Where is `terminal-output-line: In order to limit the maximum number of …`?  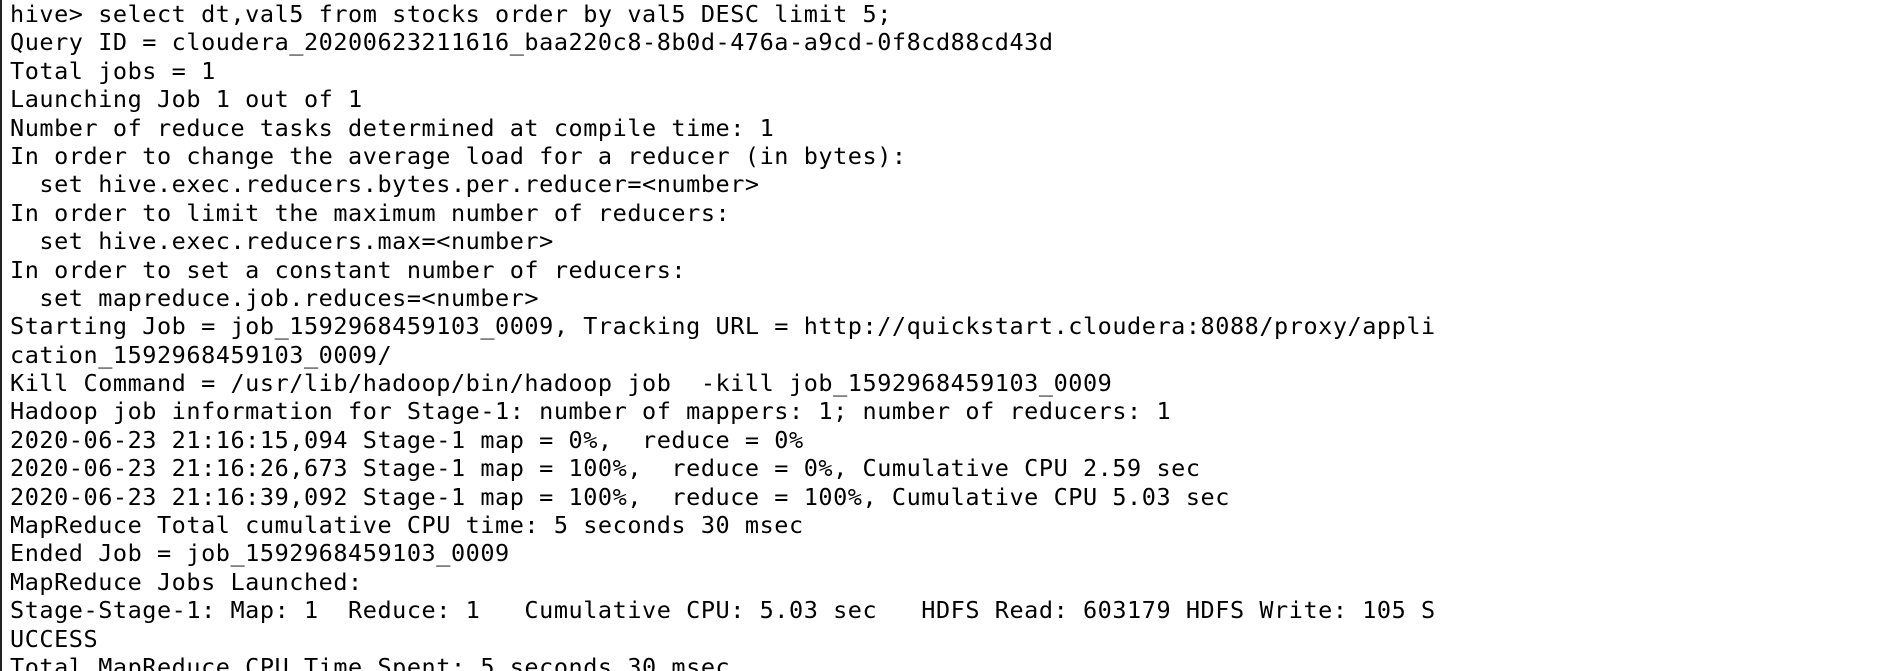
terminal-output-line: In order to limit the maximum number of … is located at coordinates (370, 212).